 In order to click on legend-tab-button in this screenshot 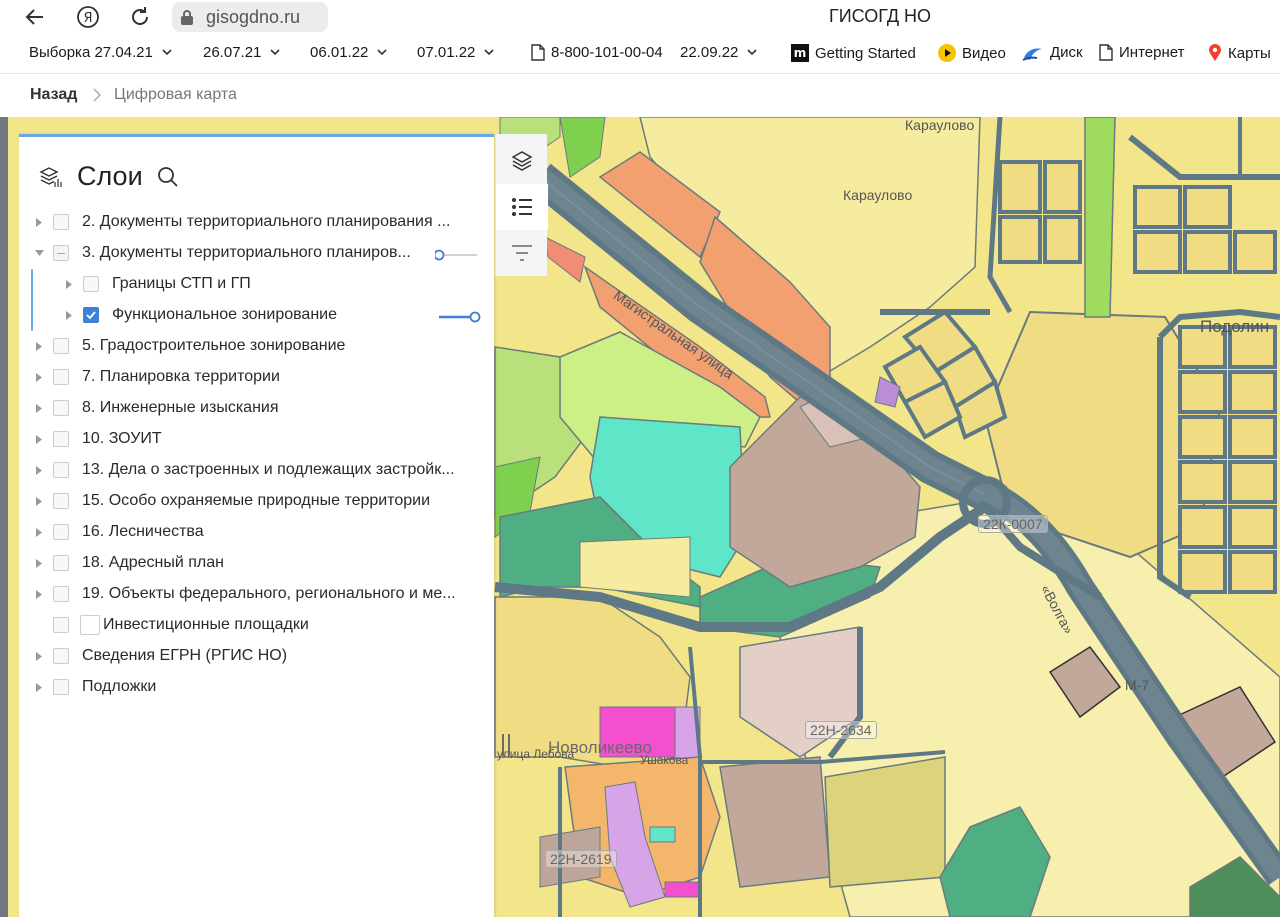, I will do `click(522, 207)`.